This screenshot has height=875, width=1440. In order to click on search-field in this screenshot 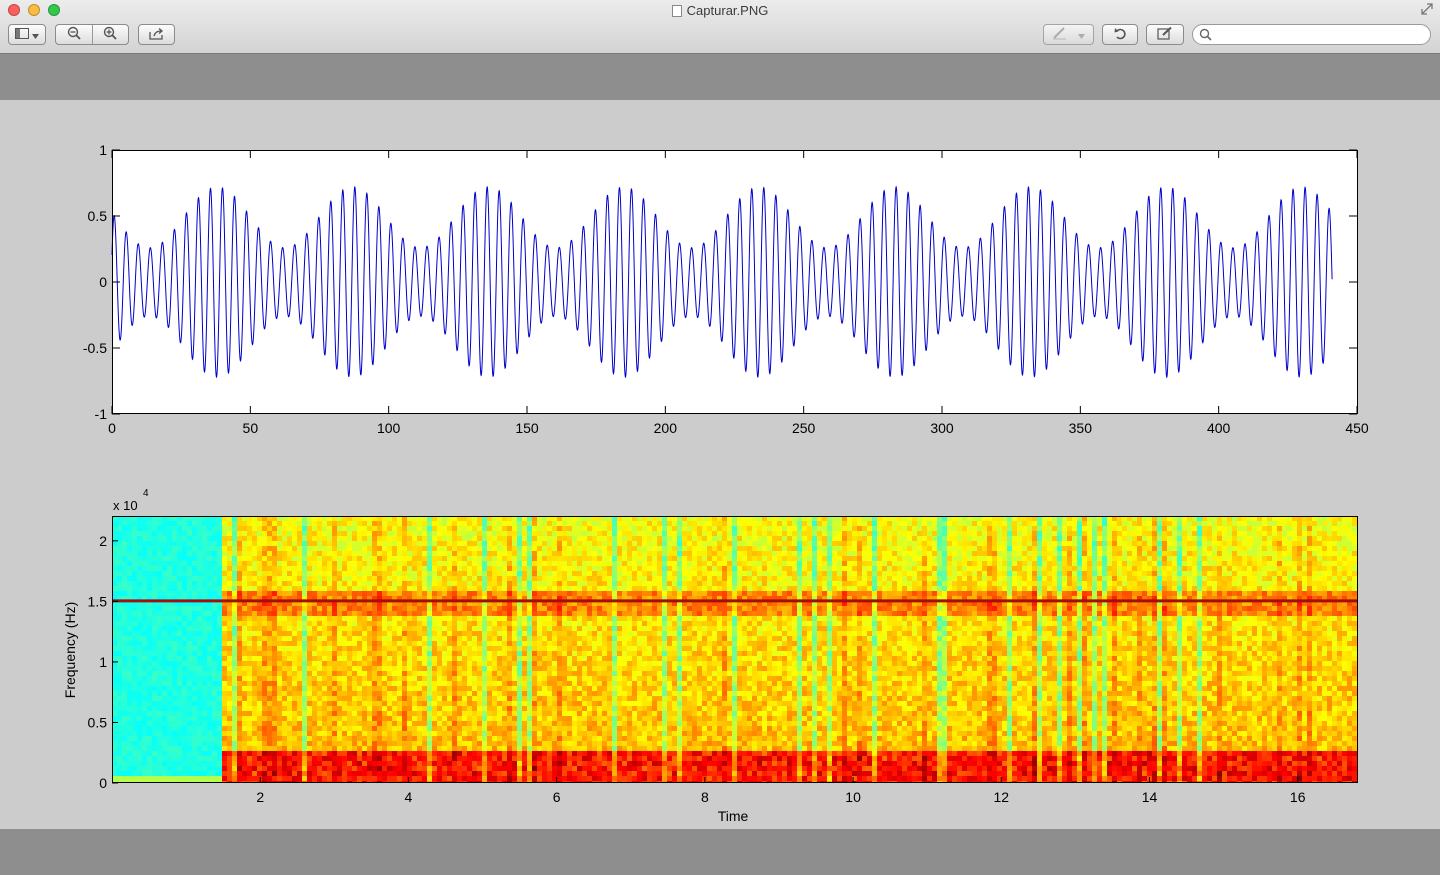, I will do `click(1311, 34)`.